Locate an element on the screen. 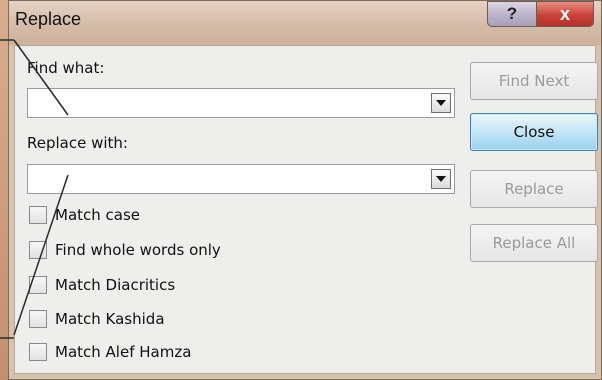  find-what-dropdown-button is located at coordinates (441, 103).